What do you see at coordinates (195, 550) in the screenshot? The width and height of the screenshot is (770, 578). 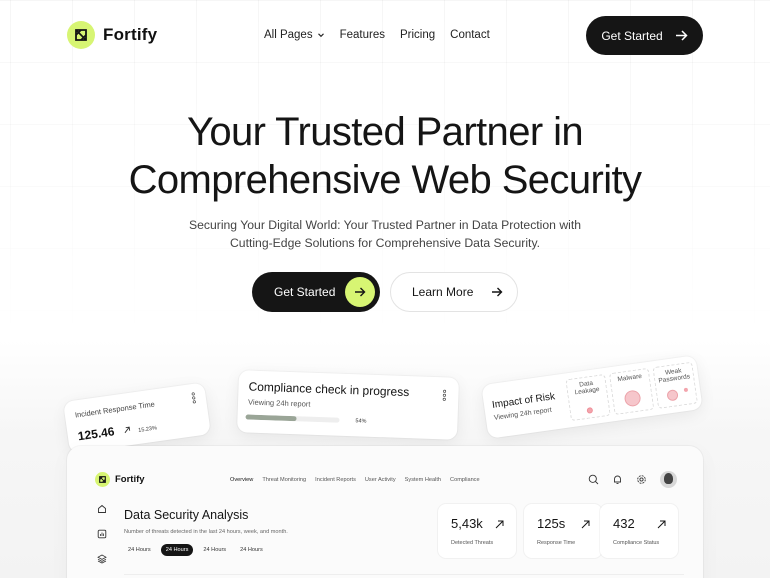 I see `time-range-pills: 24 Hours 24 Hours 24 Hours 24 Hours` at bounding box center [195, 550].